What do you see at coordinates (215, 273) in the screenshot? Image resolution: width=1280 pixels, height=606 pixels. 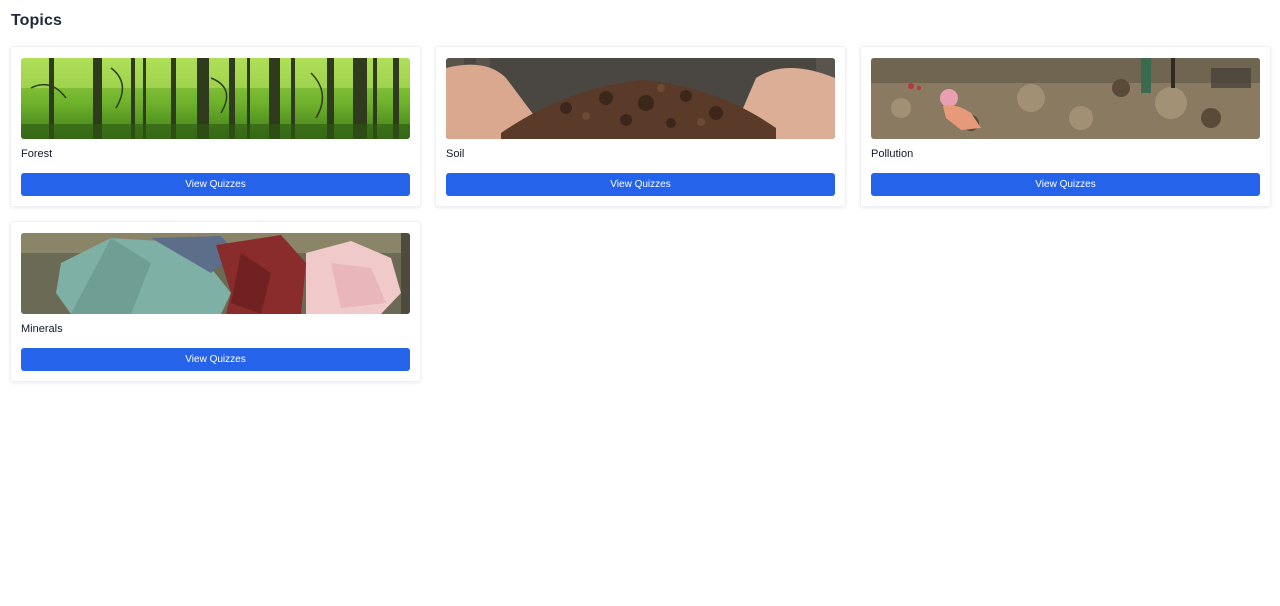 I see `minerals-image` at bounding box center [215, 273].